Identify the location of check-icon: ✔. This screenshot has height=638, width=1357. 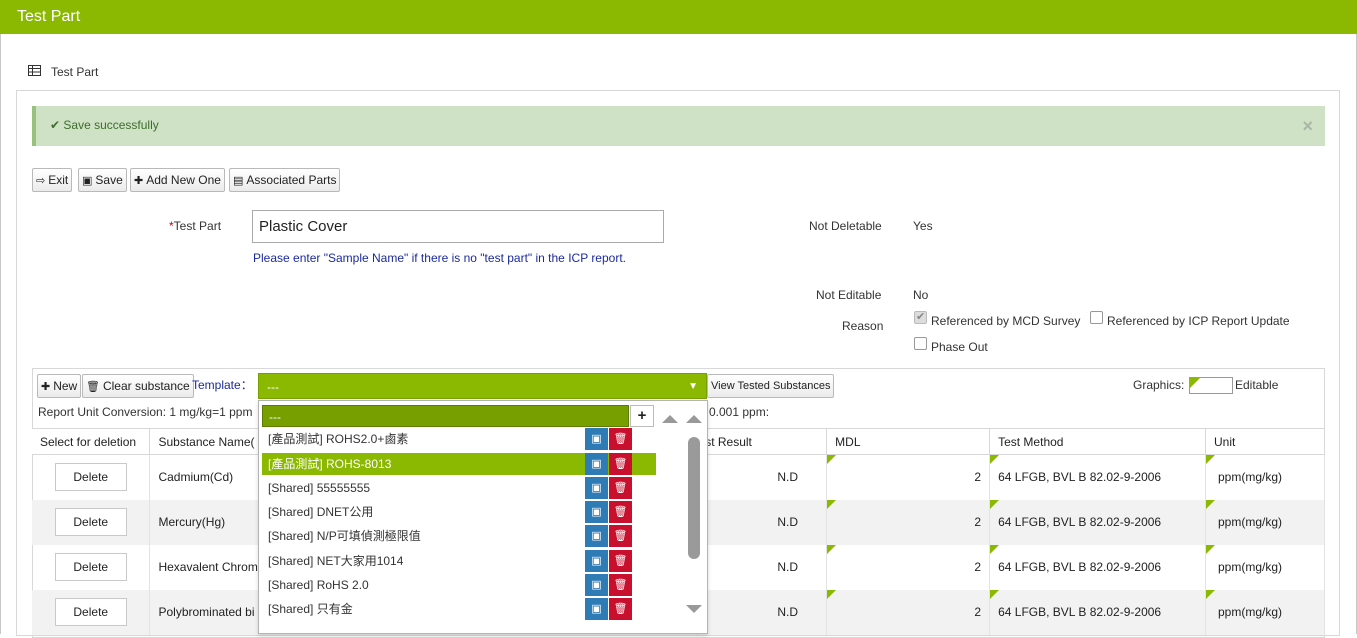
(57, 125).